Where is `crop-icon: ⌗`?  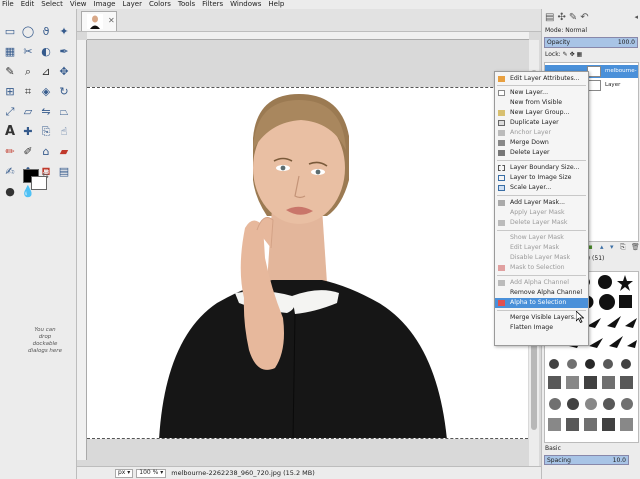 crop-icon: ⌗ is located at coordinates (28, 92).